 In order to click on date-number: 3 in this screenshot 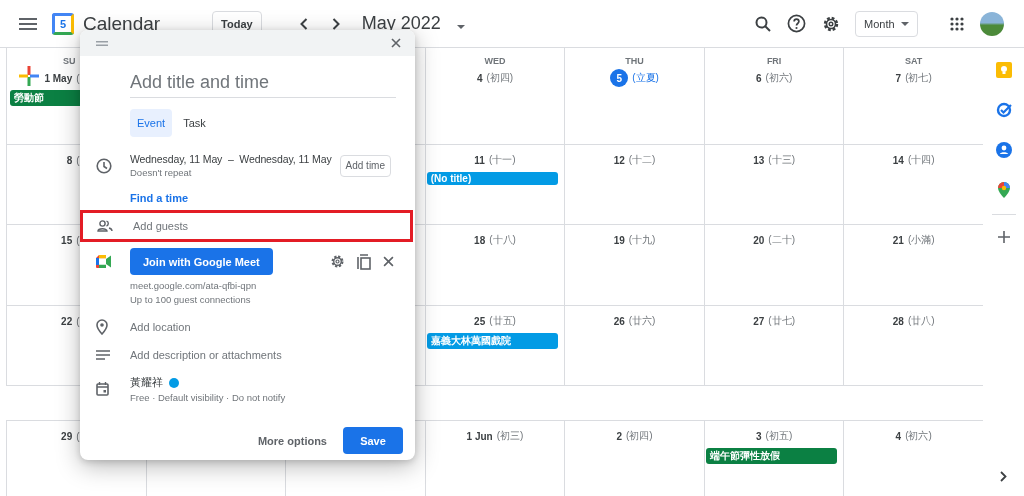, I will do `click(759, 436)`.